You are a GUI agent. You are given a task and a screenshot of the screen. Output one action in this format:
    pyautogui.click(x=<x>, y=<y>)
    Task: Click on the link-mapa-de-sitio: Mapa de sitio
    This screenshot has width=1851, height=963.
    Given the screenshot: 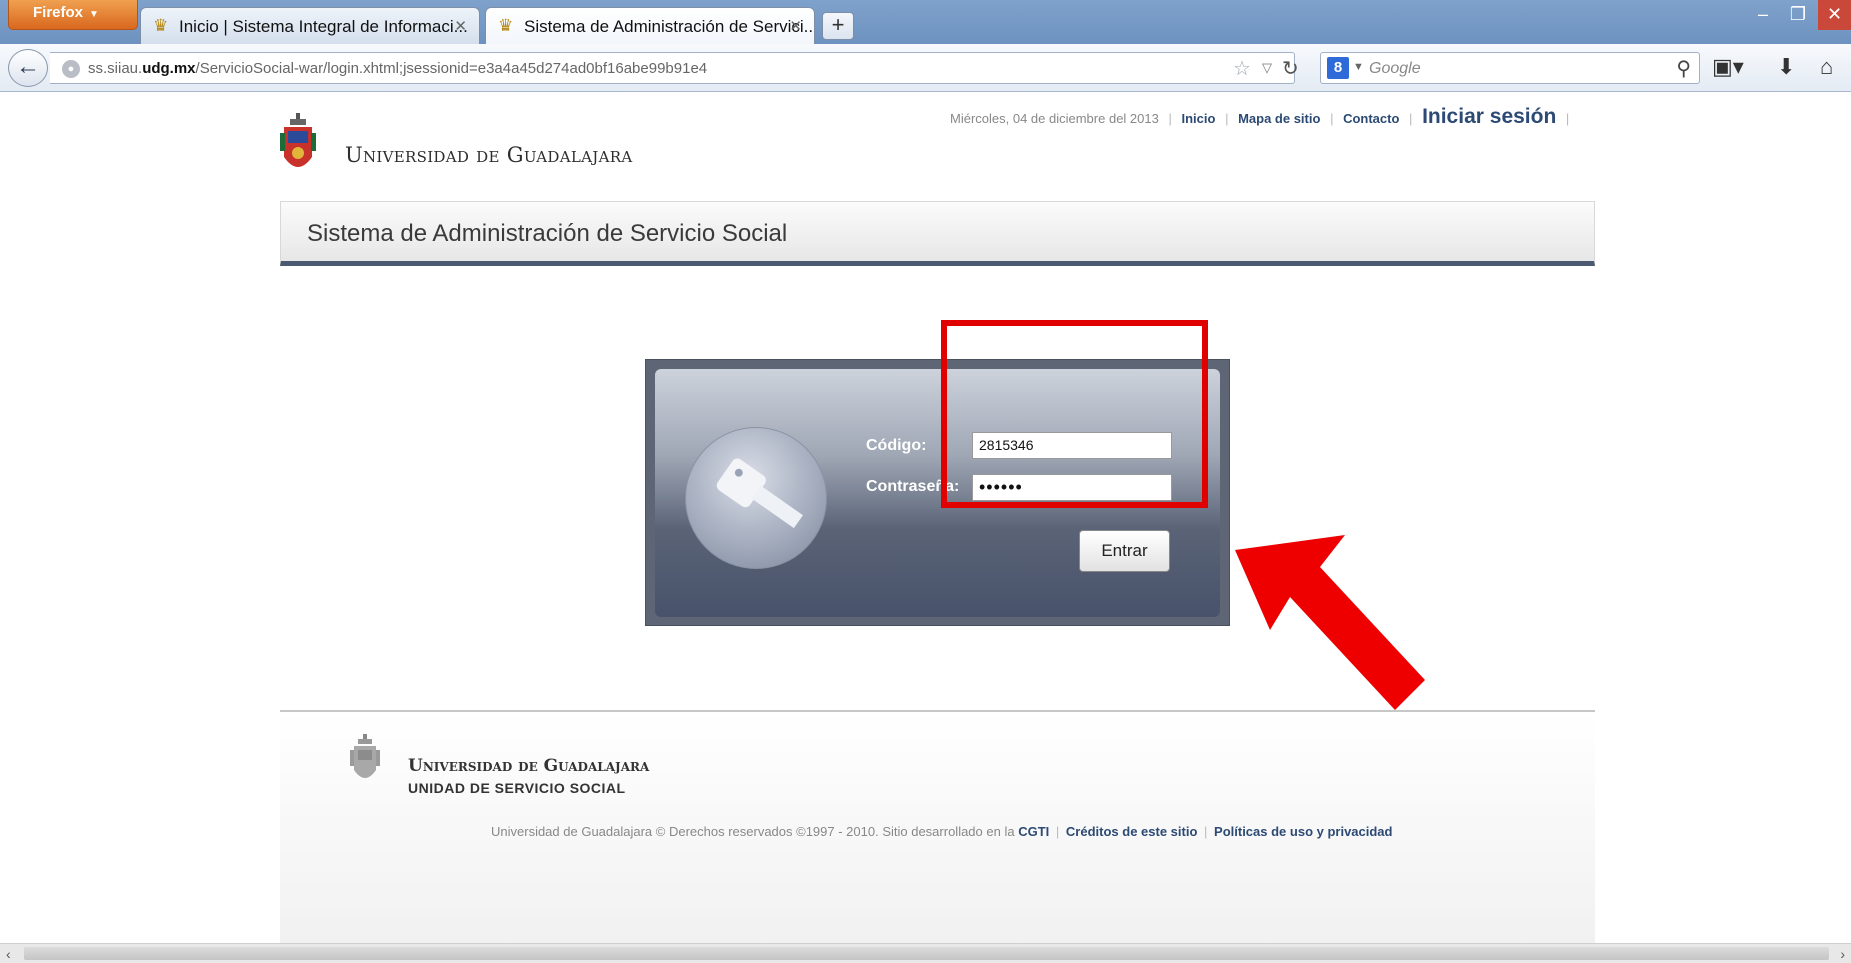 What is the action you would take?
    pyautogui.click(x=1279, y=118)
    